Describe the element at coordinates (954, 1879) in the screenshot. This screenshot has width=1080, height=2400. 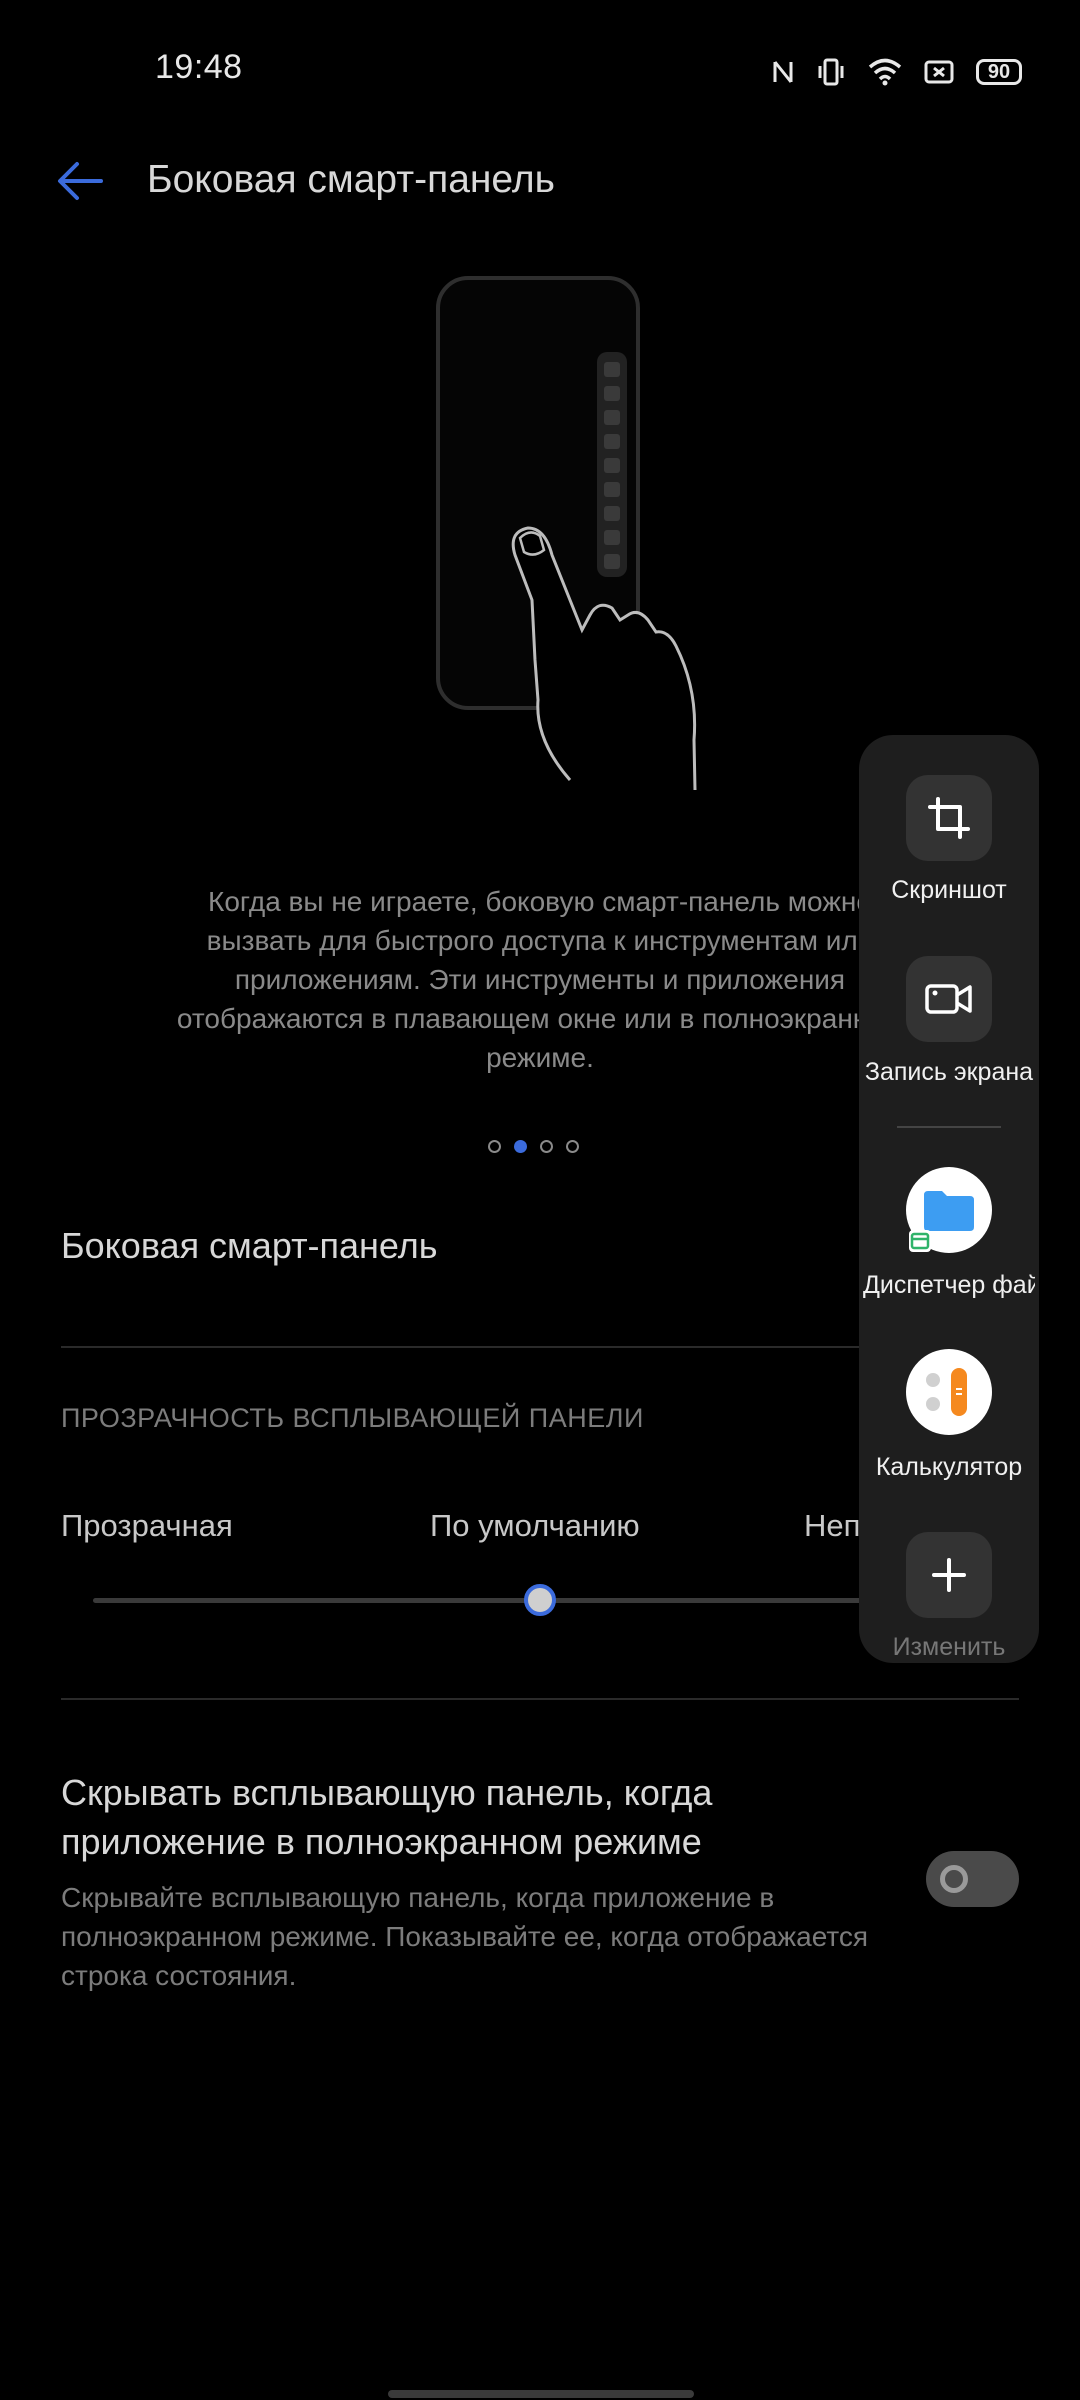
I see `toggle-knob` at that location.